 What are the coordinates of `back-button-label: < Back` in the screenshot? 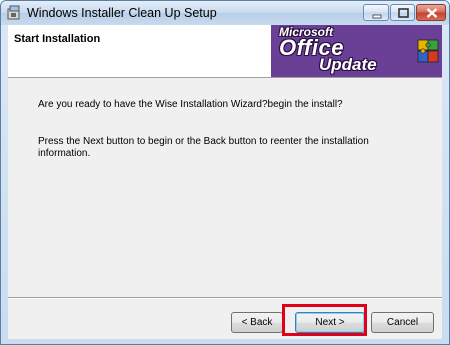 It's located at (257, 322).